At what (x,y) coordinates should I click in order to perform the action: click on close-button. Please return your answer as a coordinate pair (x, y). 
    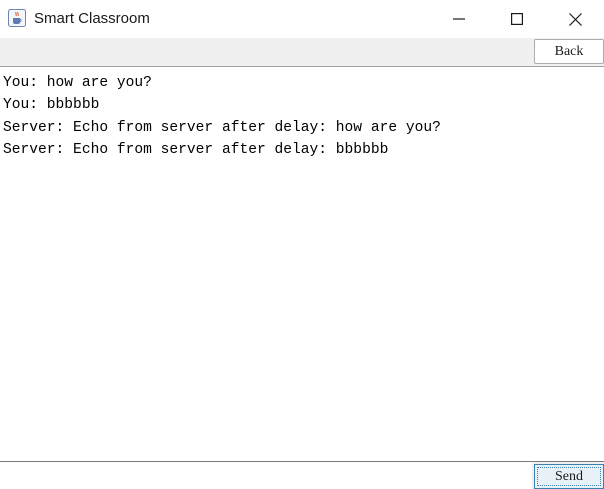
    Looking at the image, I should click on (575, 19).